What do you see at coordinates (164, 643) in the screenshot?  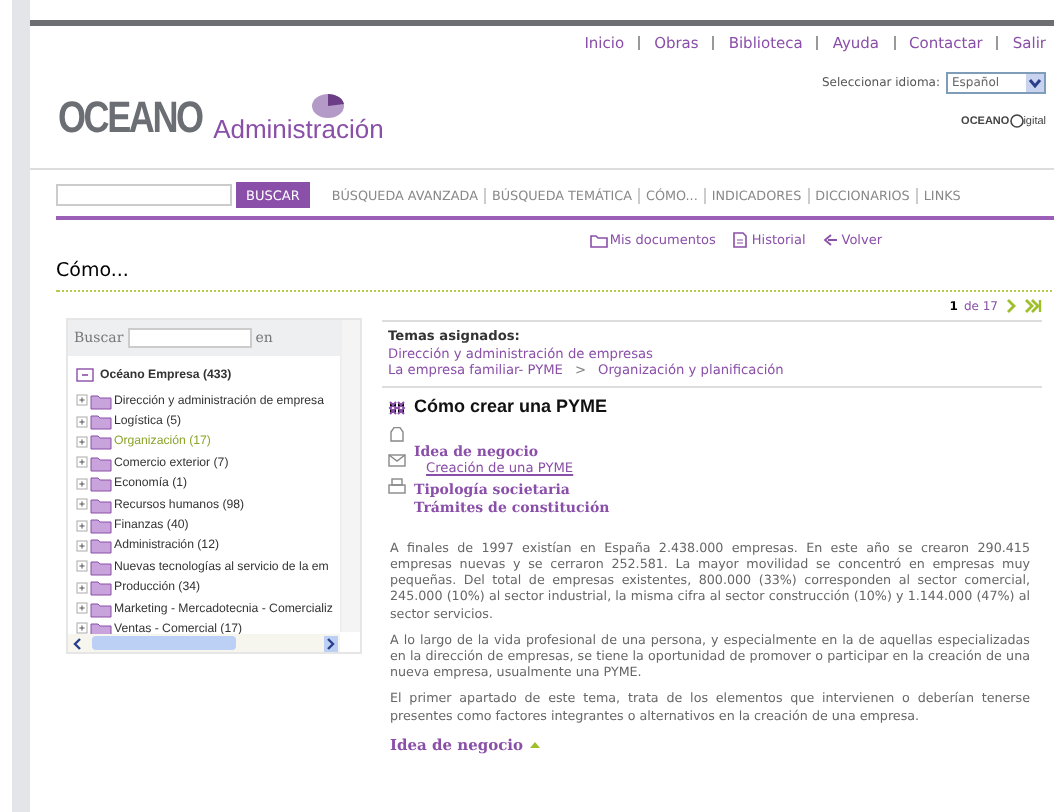 I see `scrollbar-thumb` at bounding box center [164, 643].